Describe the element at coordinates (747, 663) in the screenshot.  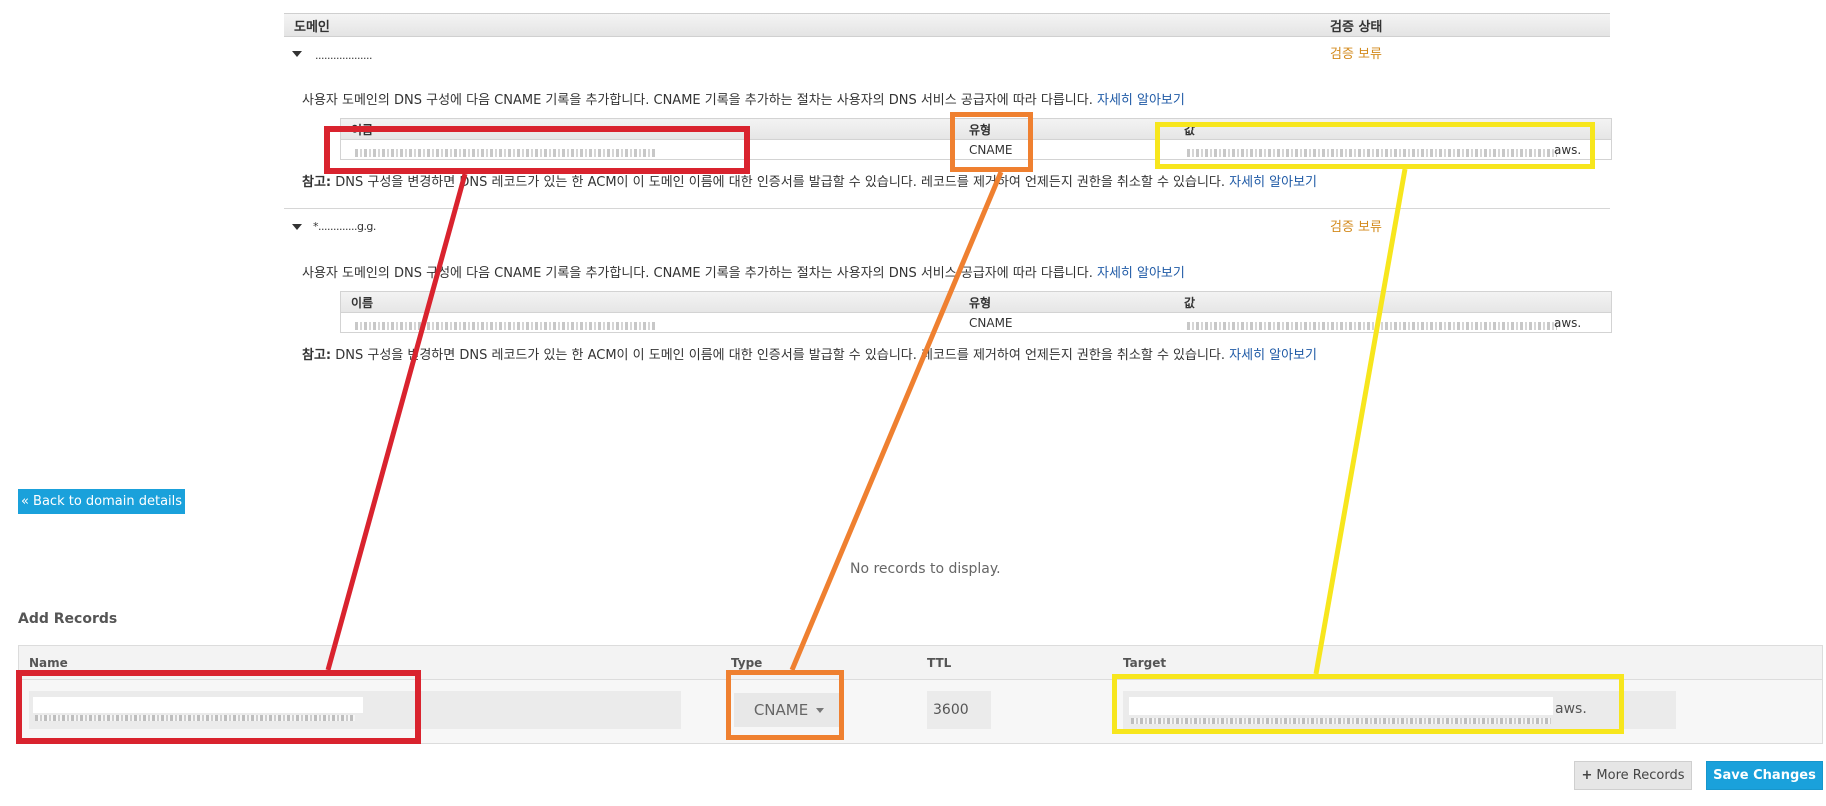
I see `type-column-header: Type` at that location.